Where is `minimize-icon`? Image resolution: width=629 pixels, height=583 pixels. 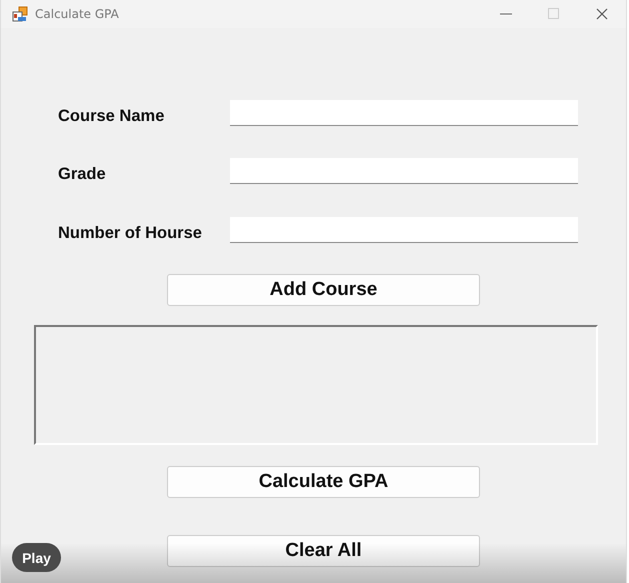 minimize-icon is located at coordinates (506, 14).